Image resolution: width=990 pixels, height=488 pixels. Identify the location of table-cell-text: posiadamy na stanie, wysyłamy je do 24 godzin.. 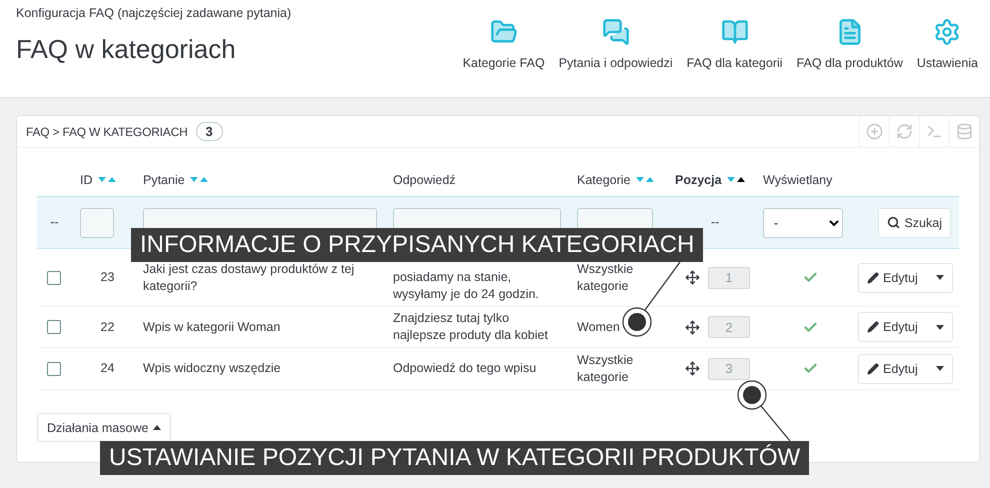
(466, 286).